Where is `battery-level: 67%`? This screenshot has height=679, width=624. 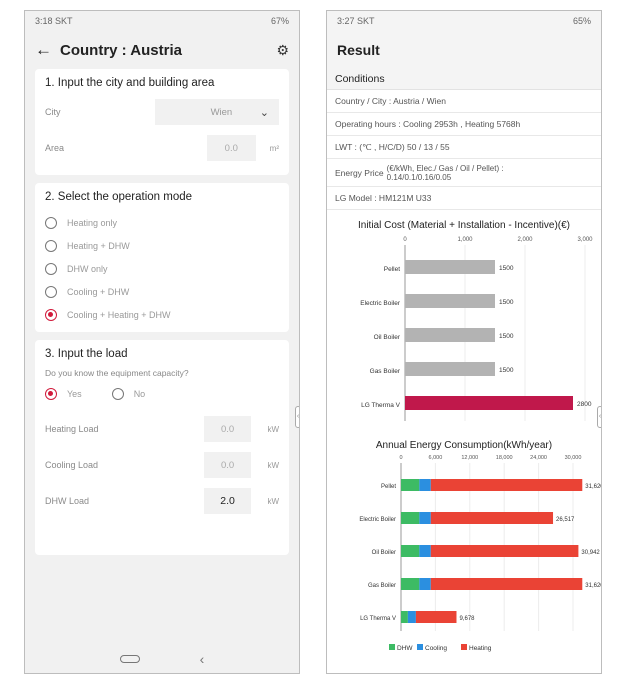 battery-level: 67% is located at coordinates (279, 21).